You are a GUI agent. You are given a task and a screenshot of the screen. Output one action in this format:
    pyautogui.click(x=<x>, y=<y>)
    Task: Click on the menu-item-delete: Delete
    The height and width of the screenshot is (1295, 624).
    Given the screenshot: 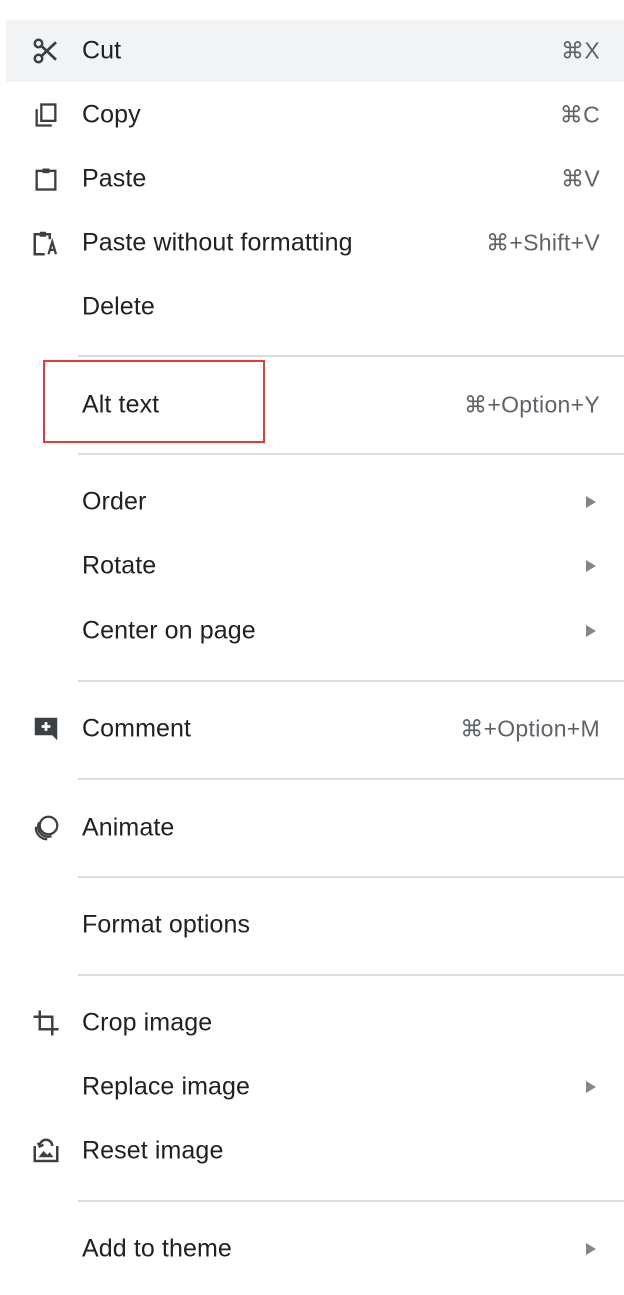 What is the action you would take?
    pyautogui.click(x=315, y=307)
    